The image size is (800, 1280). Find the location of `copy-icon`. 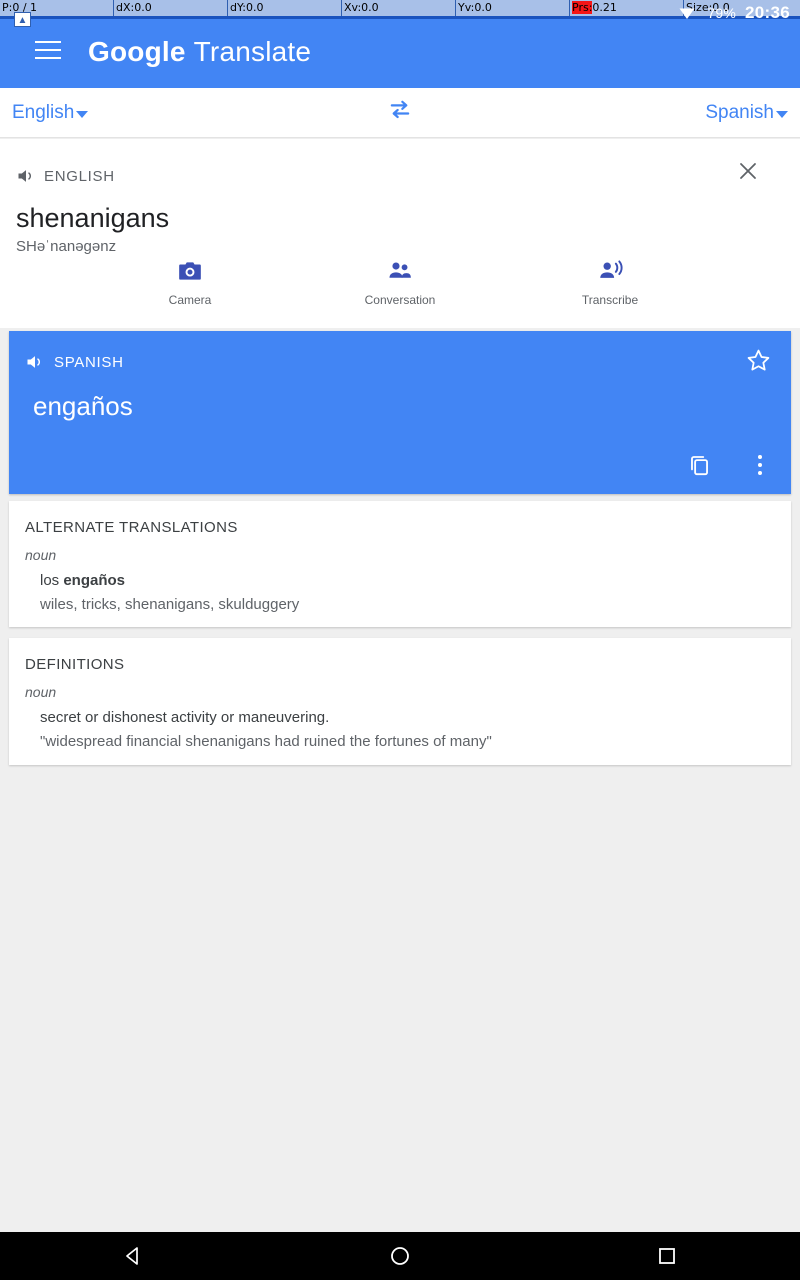

copy-icon is located at coordinates (700, 465).